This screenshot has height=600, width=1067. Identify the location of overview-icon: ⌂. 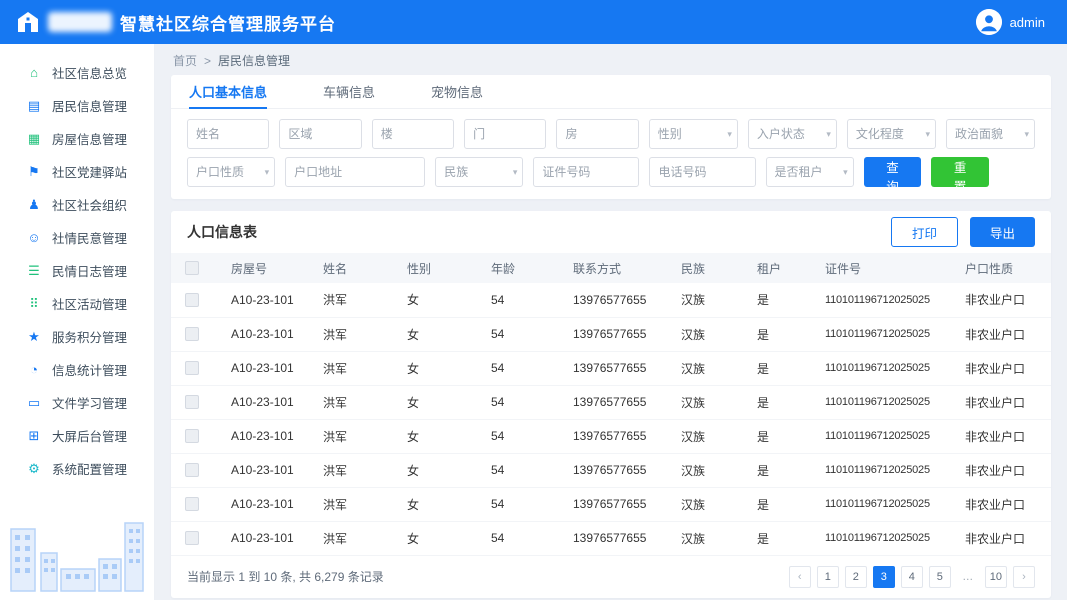
(34, 72).